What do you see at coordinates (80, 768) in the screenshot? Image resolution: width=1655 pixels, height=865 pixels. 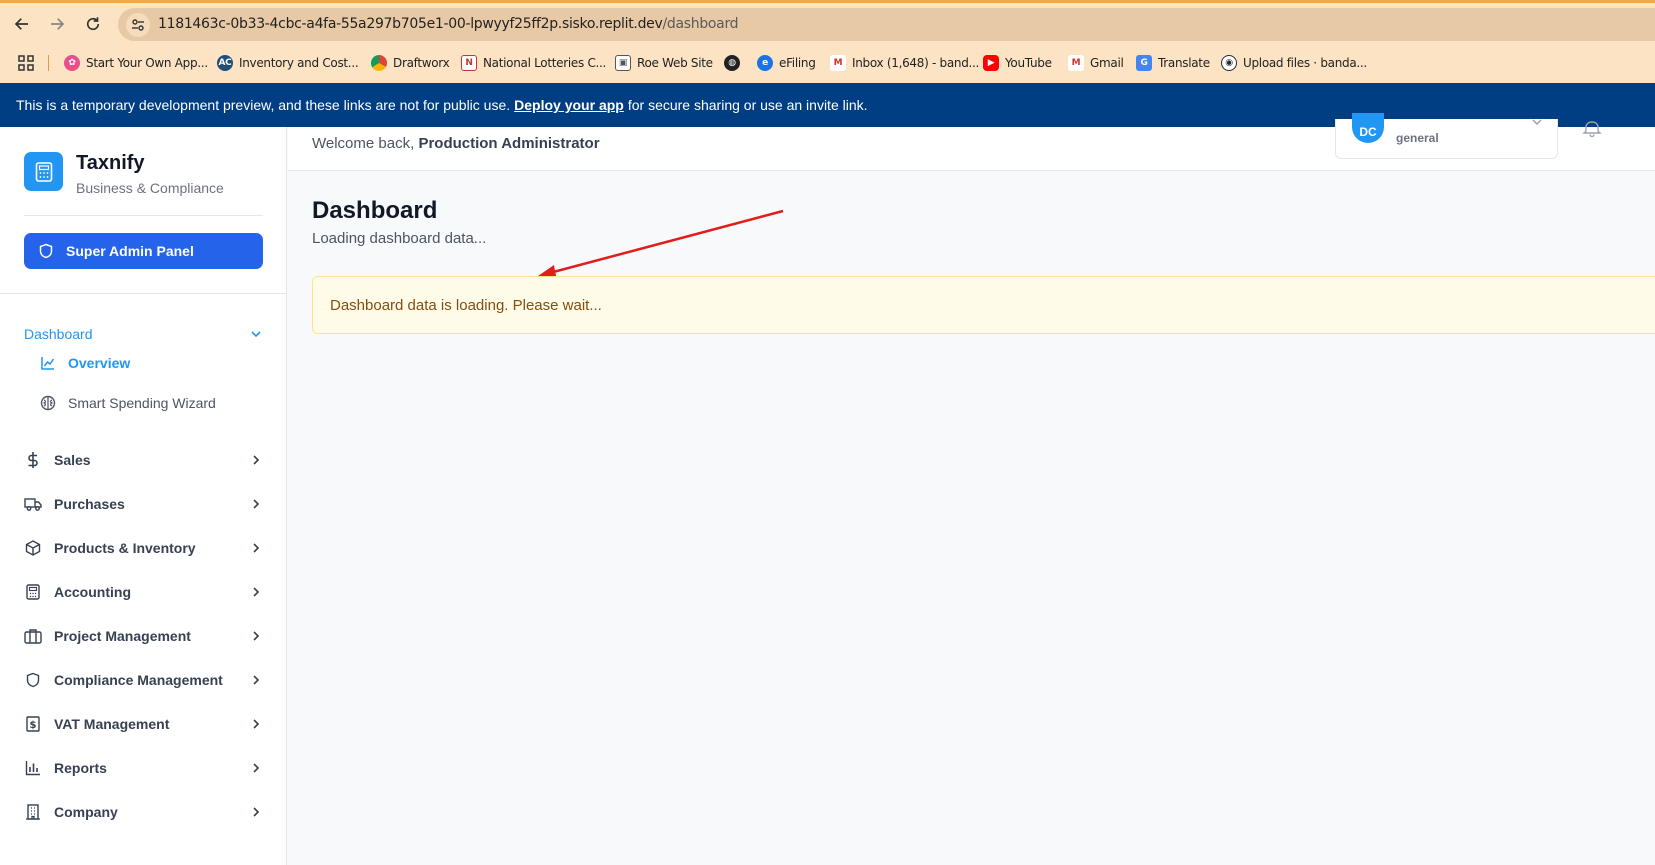 I see `sidebar-item-label: Reports` at bounding box center [80, 768].